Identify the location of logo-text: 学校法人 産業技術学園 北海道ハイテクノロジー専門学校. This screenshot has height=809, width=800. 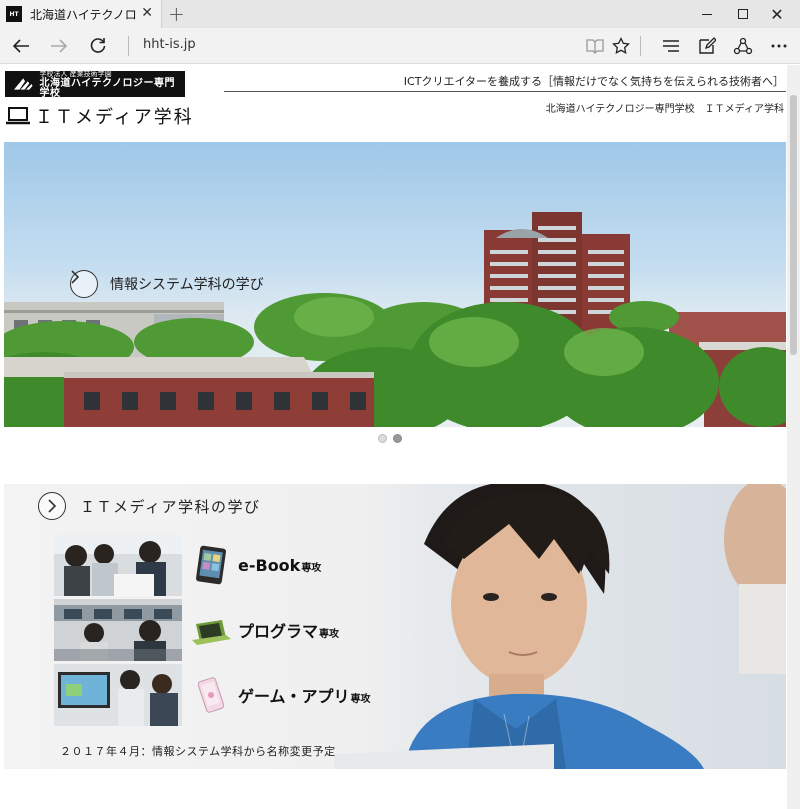
(112, 84).